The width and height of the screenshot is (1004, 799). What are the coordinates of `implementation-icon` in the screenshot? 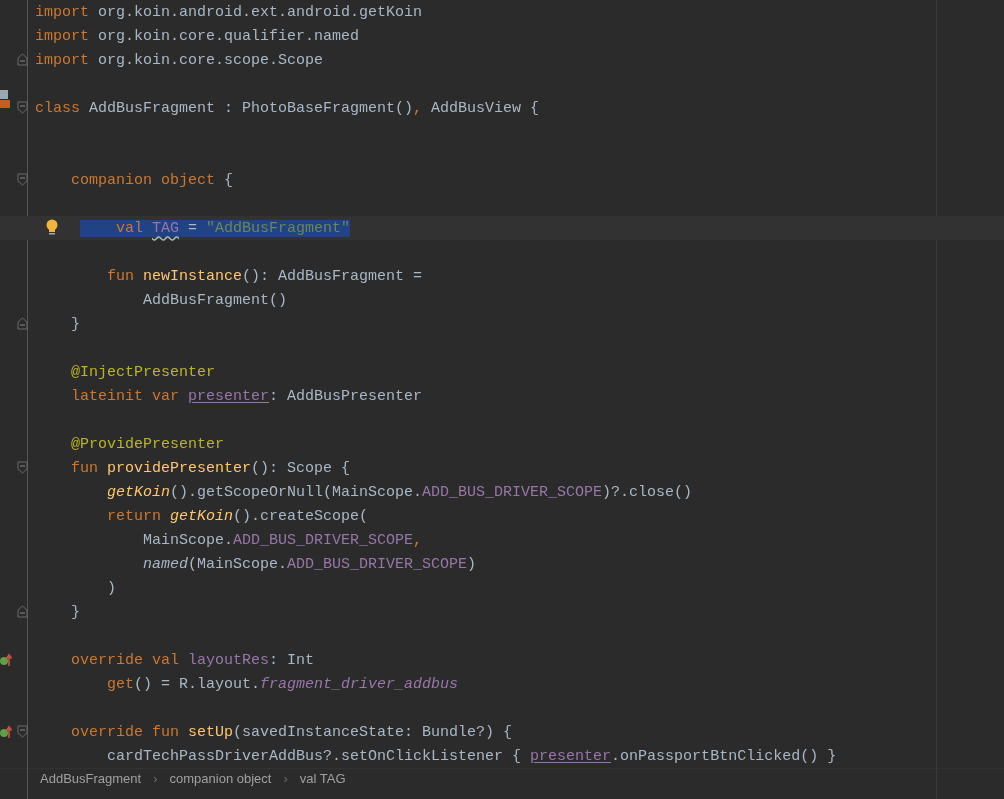 It's located at (5, 99).